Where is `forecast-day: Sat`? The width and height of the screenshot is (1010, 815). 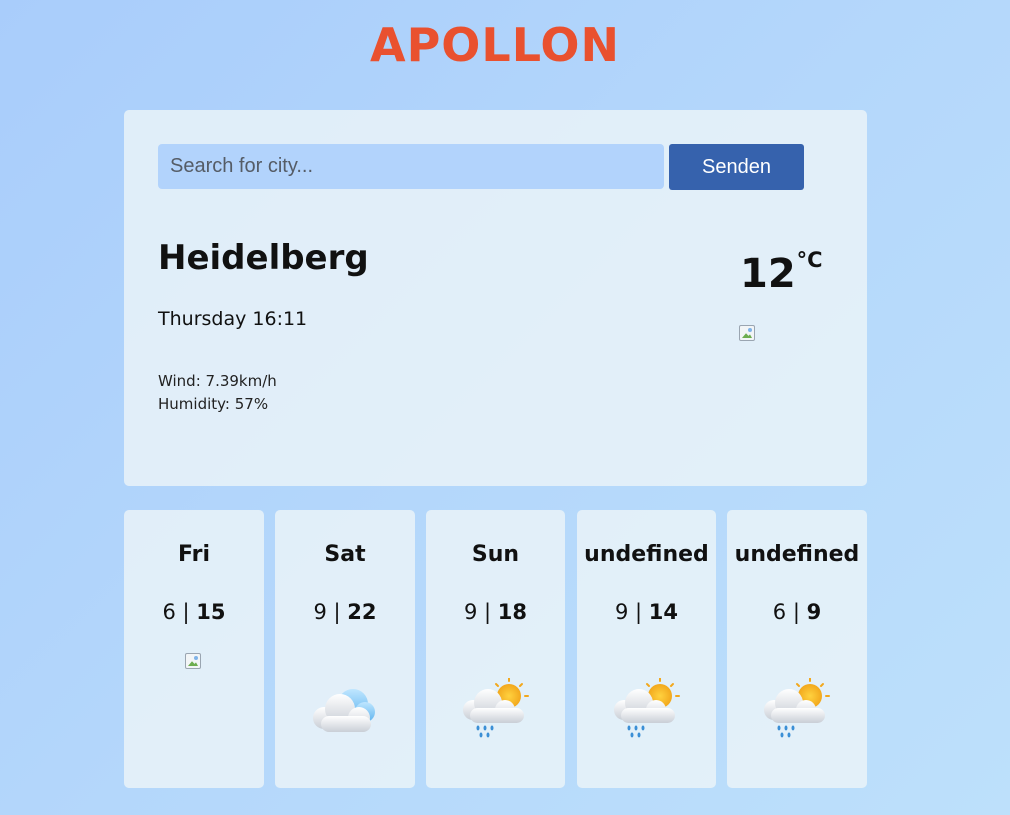 forecast-day: Sat is located at coordinates (345, 554).